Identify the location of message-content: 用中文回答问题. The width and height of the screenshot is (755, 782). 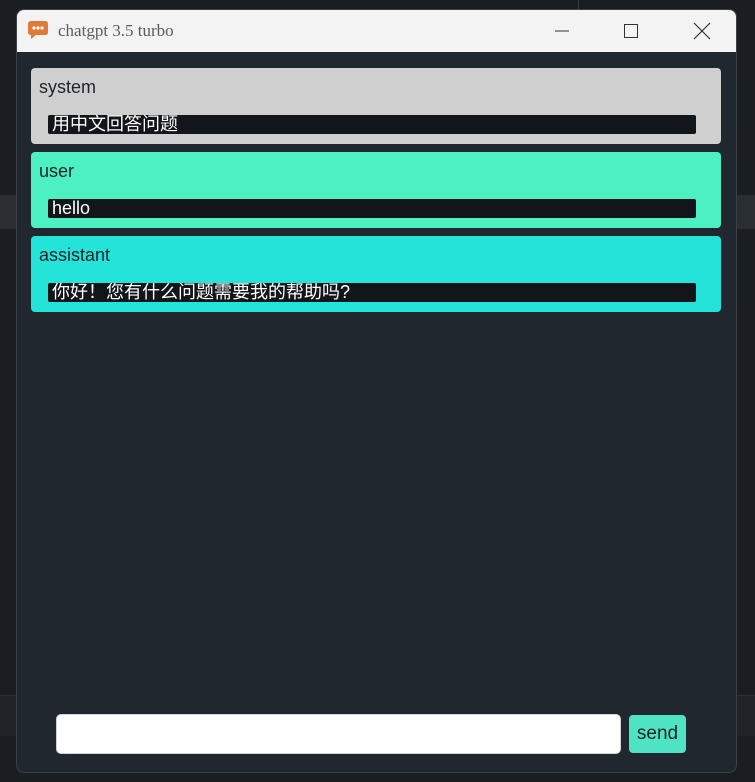
(372, 124).